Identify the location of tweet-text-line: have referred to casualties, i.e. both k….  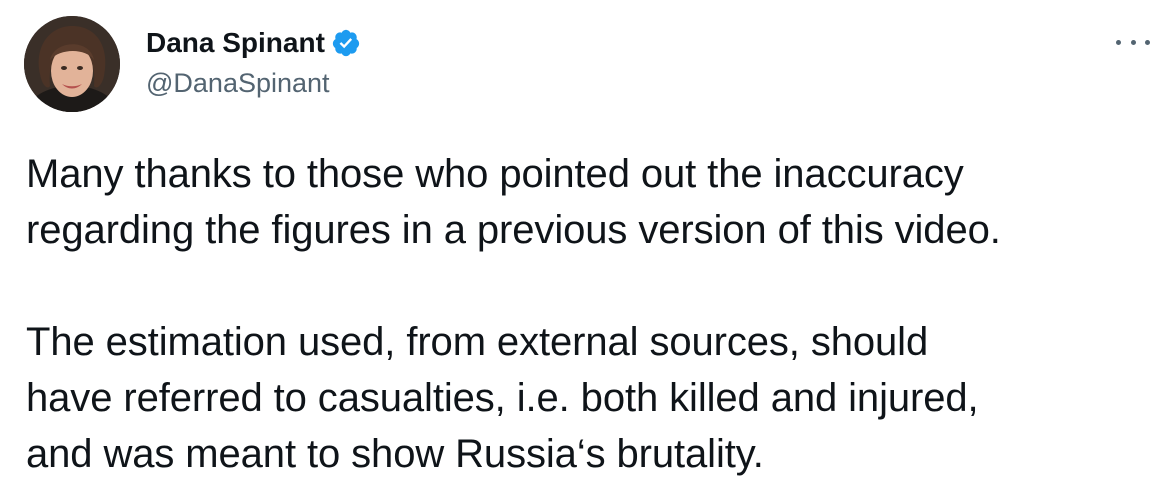
(502, 398).